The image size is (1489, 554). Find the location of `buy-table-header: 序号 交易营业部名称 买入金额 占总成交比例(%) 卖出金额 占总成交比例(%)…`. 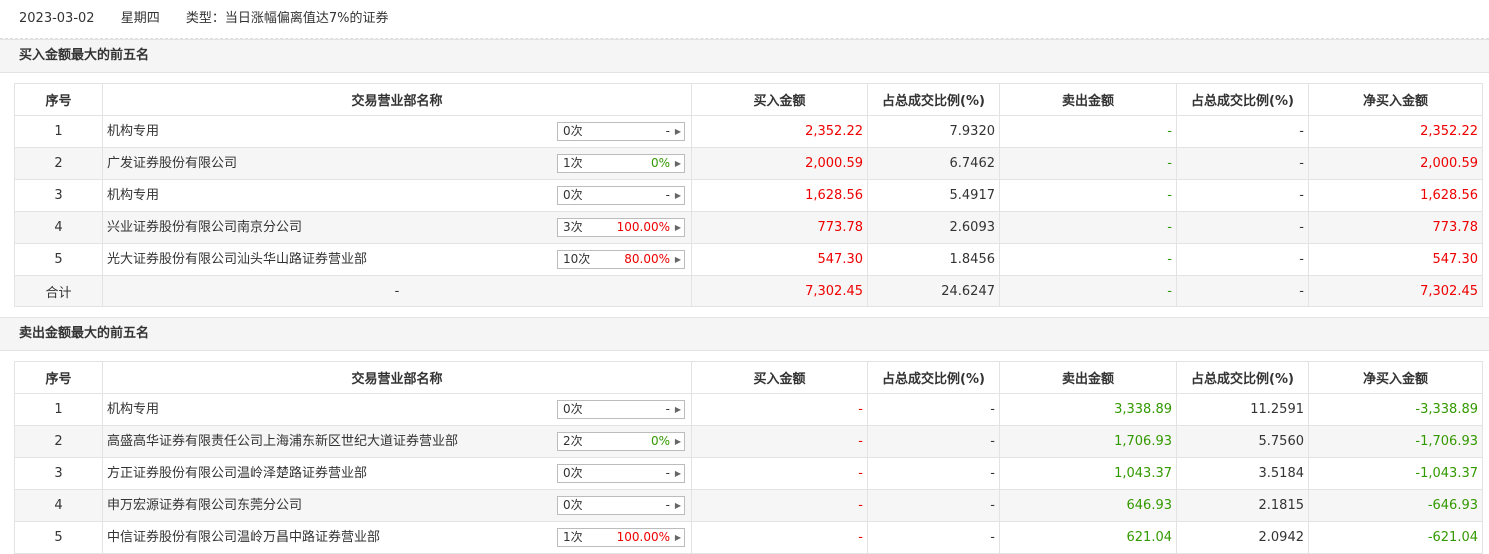

buy-table-header: 序号 交易营业部名称 买入金额 占总成交比例(%) 卖出金额 占总成交比例(%)… is located at coordinates (748, 99).